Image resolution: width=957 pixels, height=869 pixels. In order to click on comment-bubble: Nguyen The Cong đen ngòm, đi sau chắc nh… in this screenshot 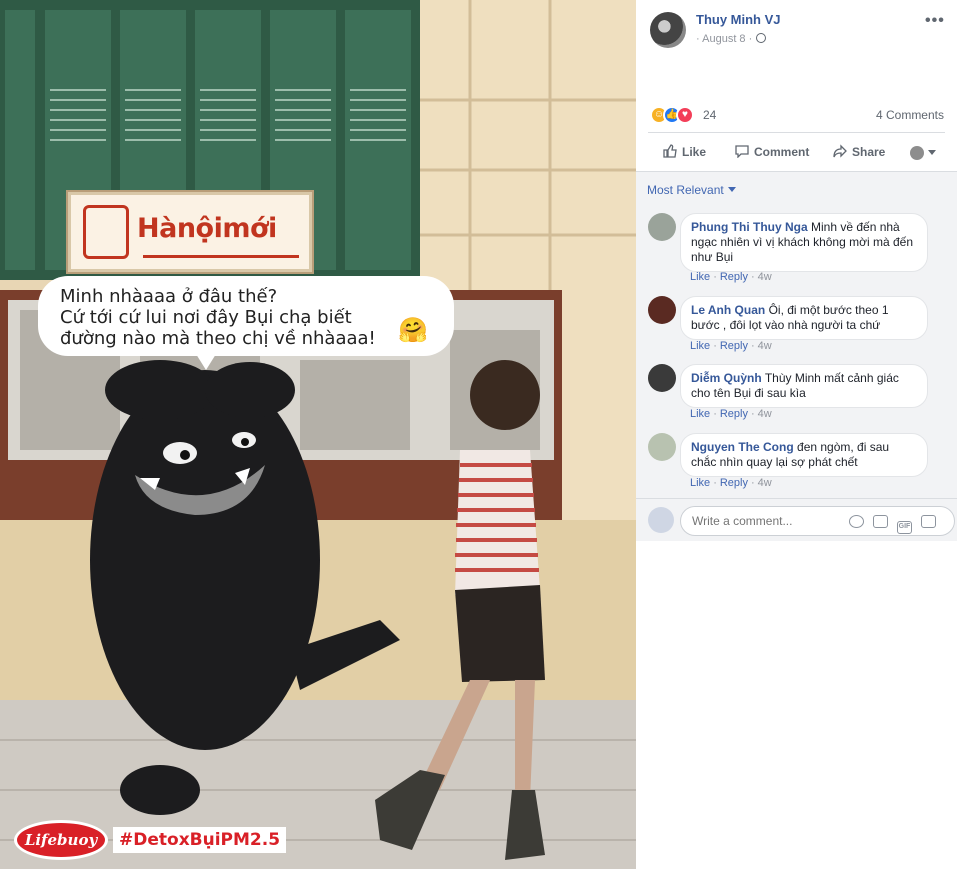, I will do `click(804, 455)`.